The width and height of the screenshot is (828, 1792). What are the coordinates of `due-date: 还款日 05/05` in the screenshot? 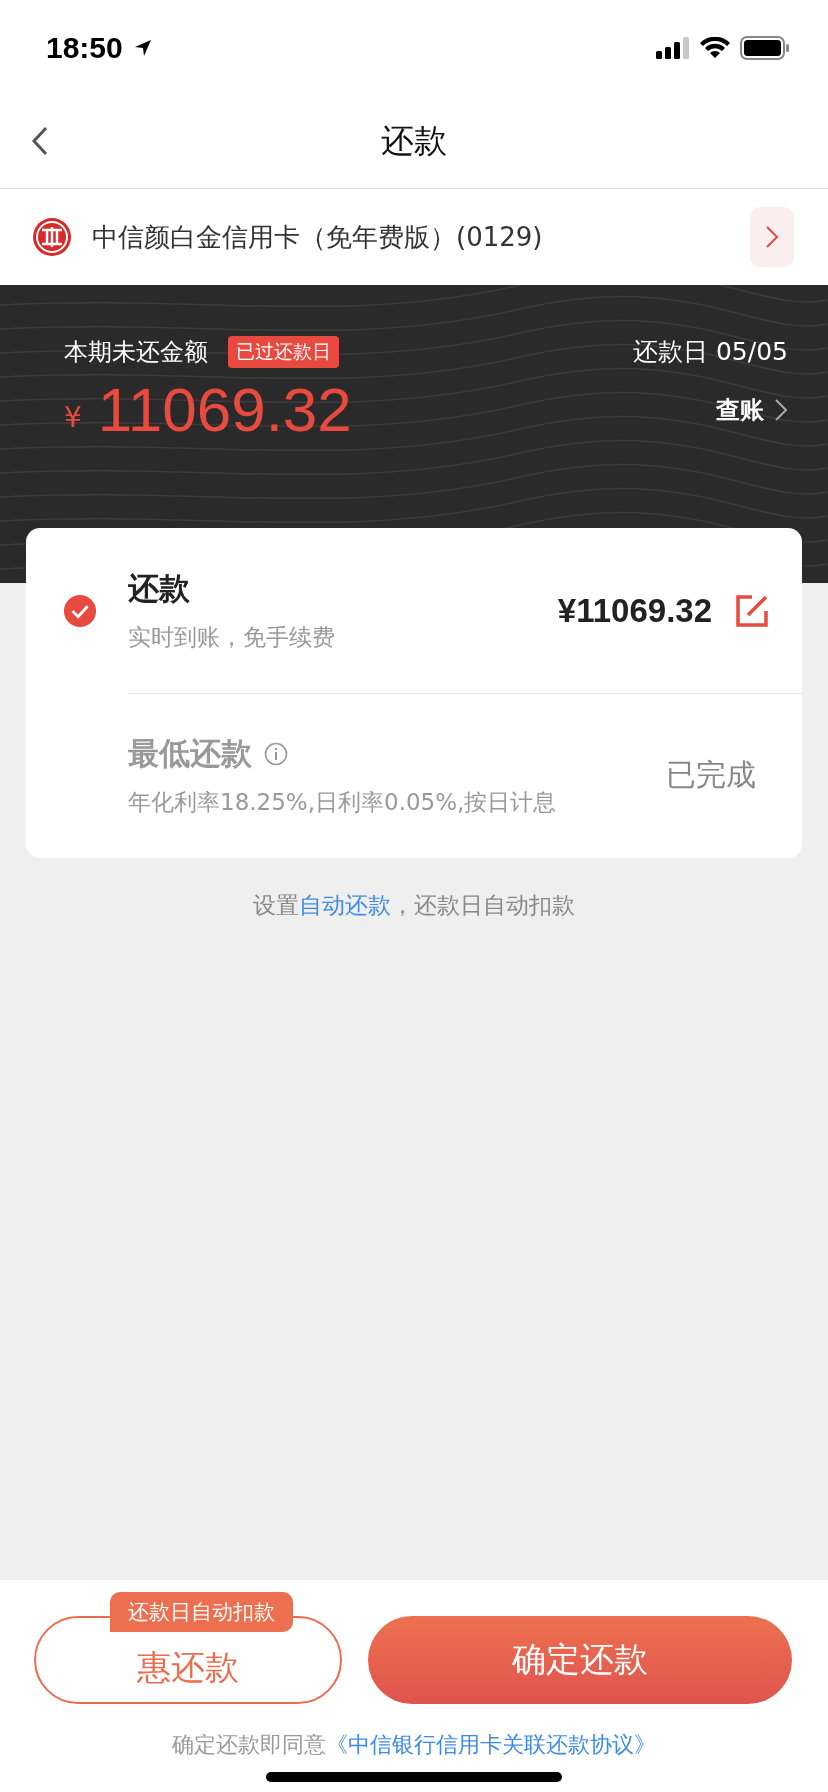 It's located at (710, 352).